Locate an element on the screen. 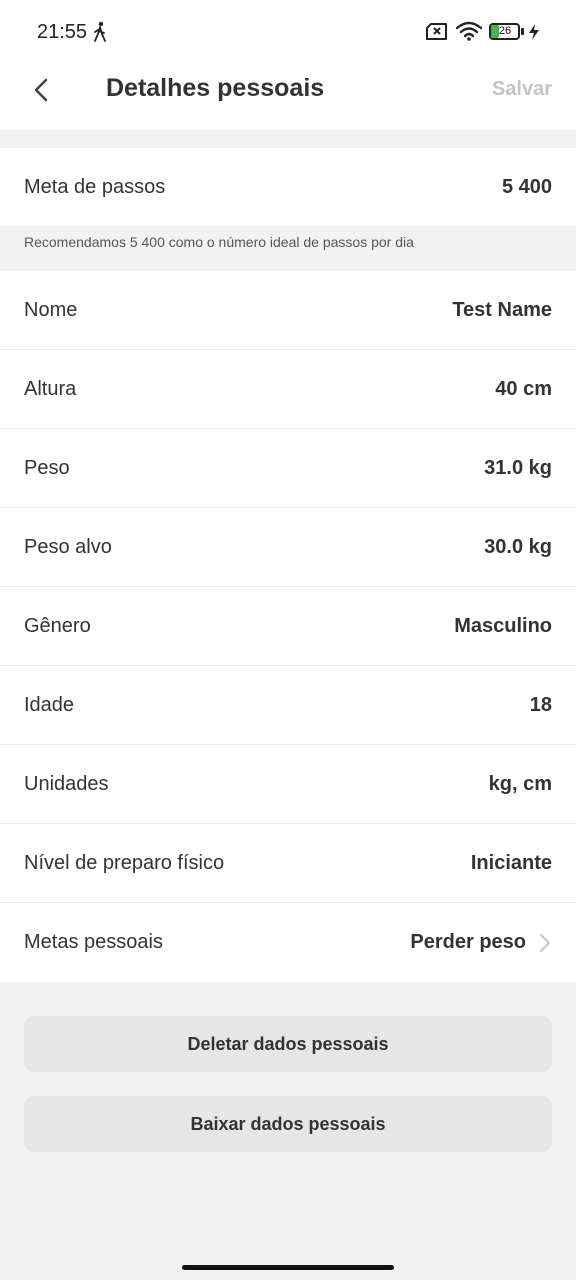 Image resolution: width=576 pixels, height=1280 pixels. chevron-right-icon is located at coordinates (545, 943).